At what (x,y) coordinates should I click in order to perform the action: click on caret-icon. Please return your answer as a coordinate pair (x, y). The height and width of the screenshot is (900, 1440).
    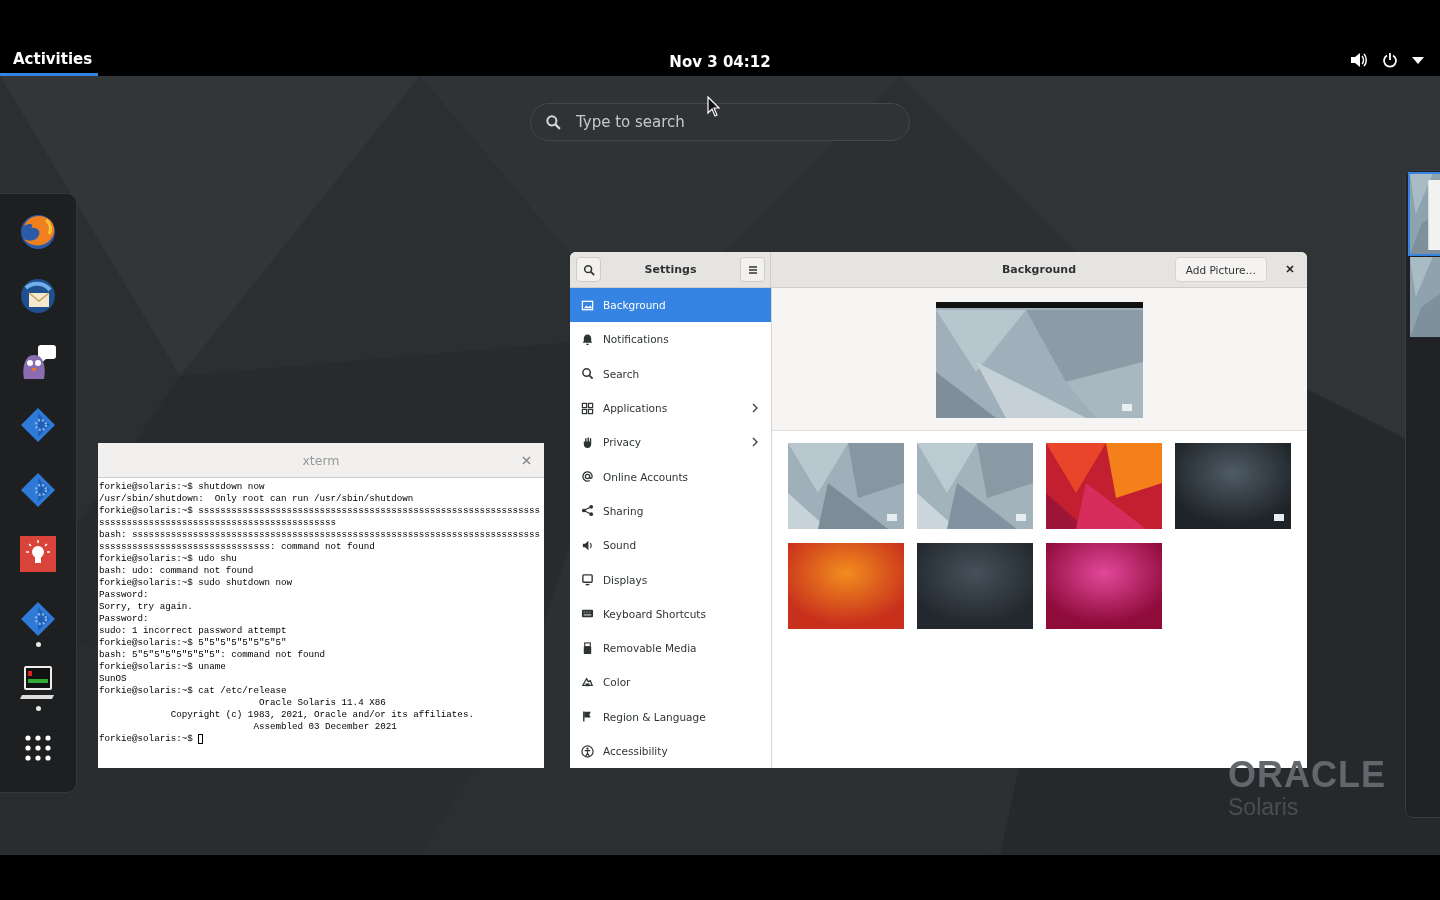
    Looking at the image, I should click on (1418, 60).